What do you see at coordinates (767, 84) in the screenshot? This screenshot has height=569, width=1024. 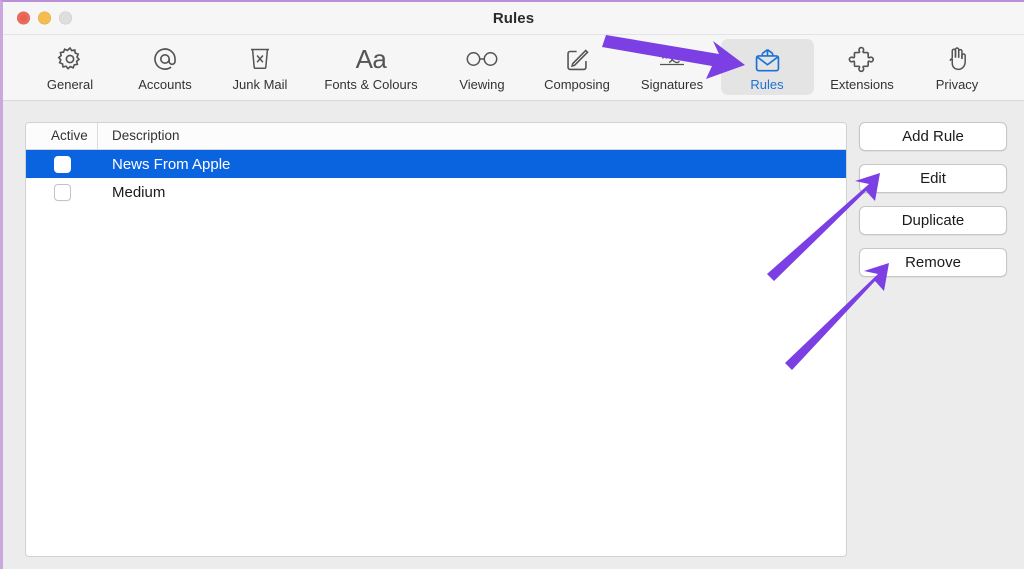 I see `toolbar-label-rules: Rules` at bounding box center [767, 84].